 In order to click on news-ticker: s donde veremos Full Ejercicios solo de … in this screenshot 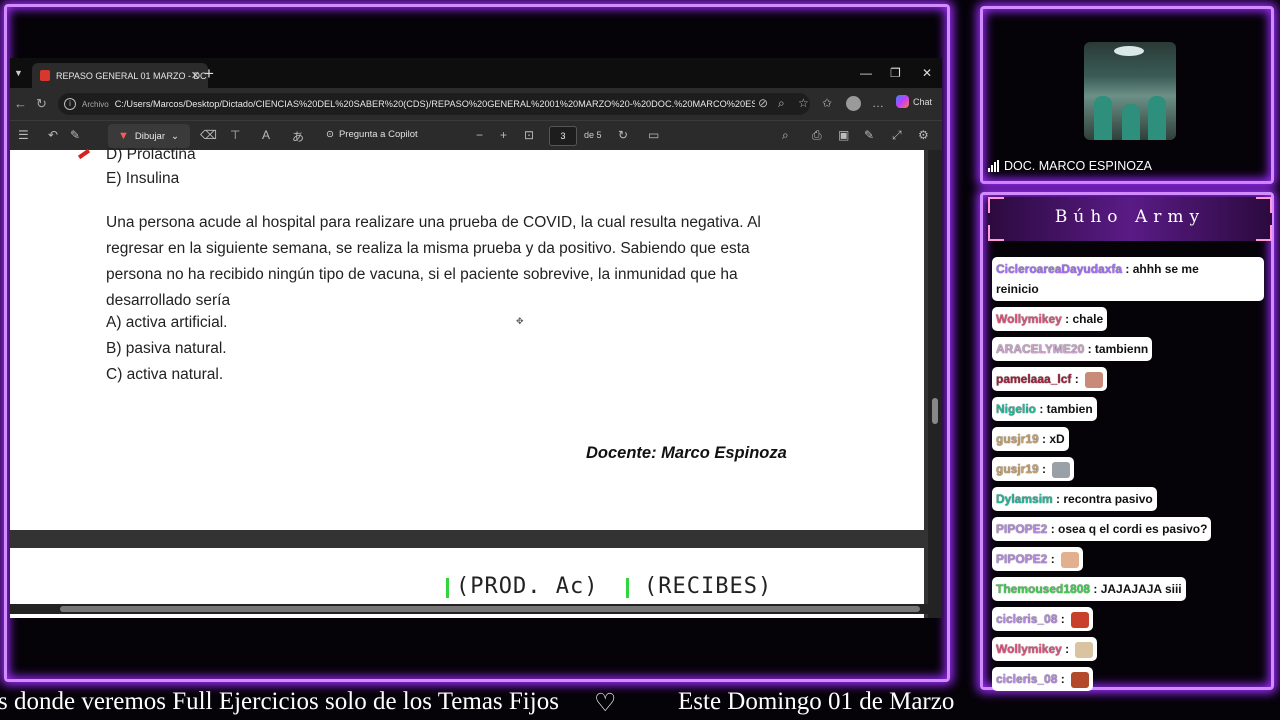, I will do `click(480, 703)`.